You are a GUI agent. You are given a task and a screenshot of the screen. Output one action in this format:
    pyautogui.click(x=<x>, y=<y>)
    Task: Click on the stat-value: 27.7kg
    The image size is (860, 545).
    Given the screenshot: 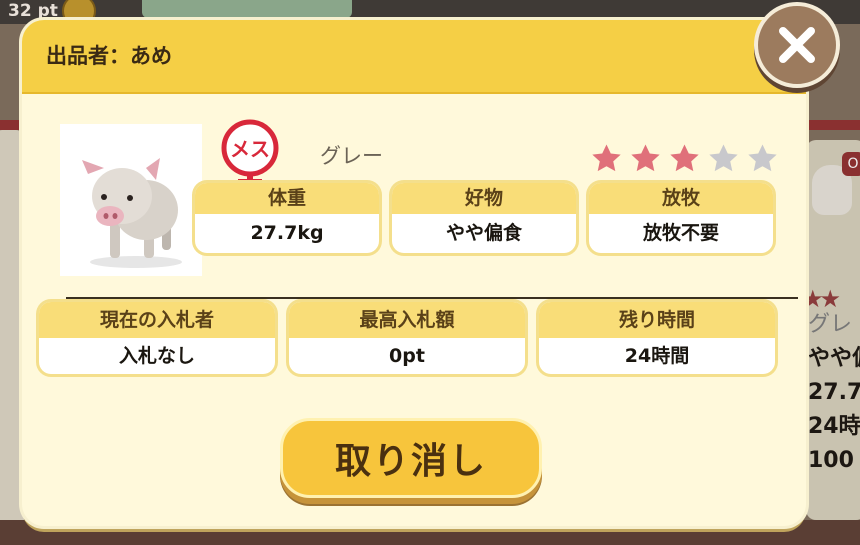 What is the action you would take?
    pyautogui.click(x=287, y=233)
    